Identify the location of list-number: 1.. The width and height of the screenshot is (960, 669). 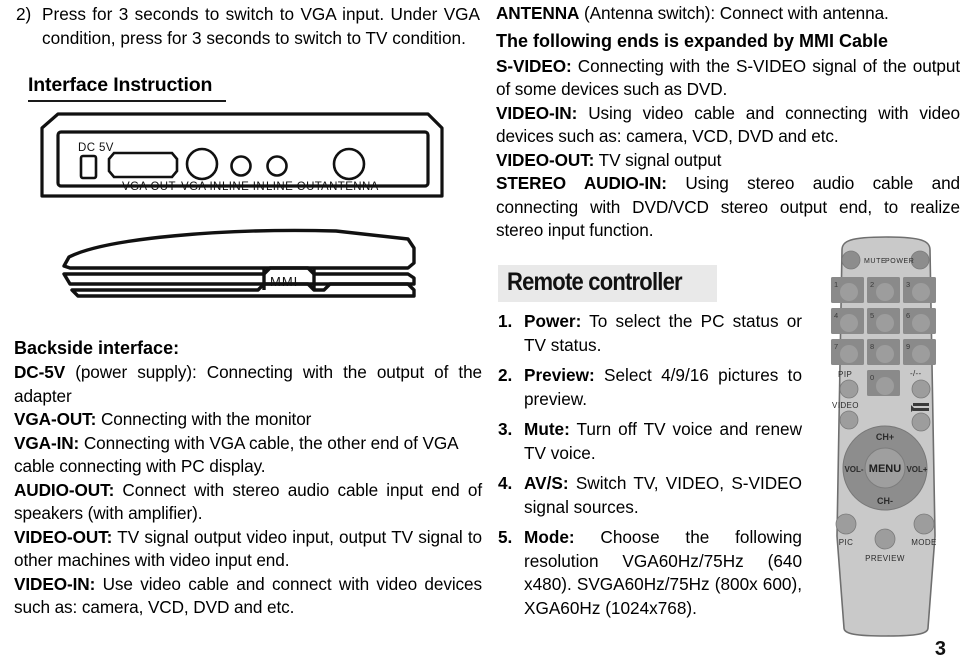
(505, 321).